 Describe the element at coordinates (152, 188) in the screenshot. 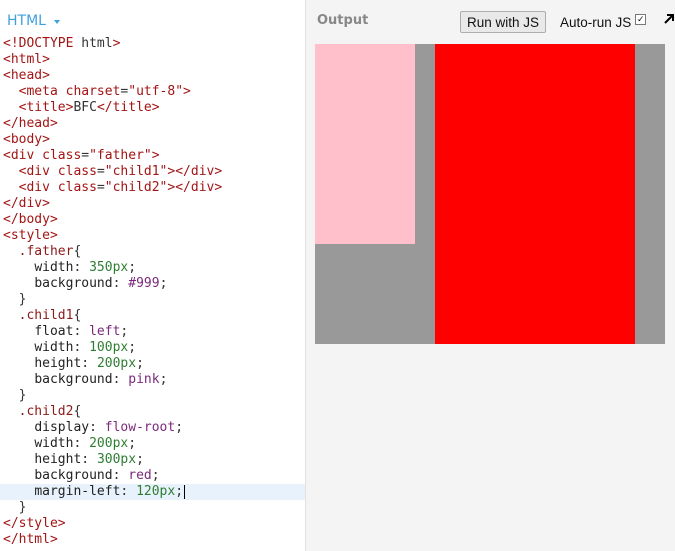

I see `code-line: <div class="child2"></div>` at that location.